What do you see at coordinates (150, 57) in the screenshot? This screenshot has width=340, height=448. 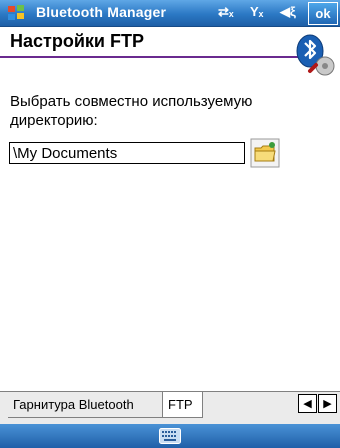 I see `title-divider` at bounding box center [150, 57].